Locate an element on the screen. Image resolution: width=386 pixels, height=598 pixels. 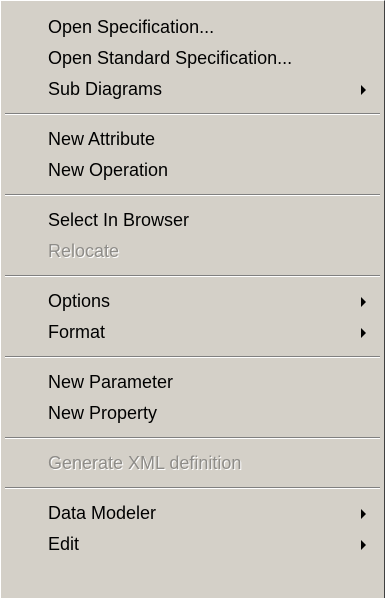
menu-item-new-operation: New Operation is located at coordinates (192, 170).